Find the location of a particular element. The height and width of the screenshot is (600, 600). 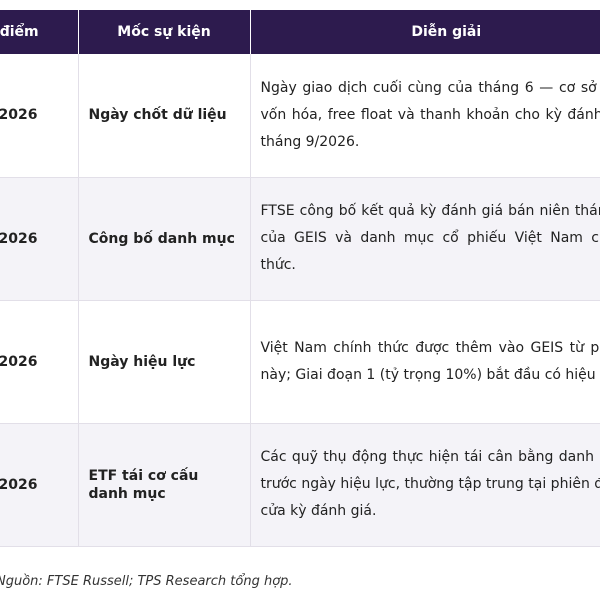

header-time: Thời điểm is located at coordinates (39, 32).